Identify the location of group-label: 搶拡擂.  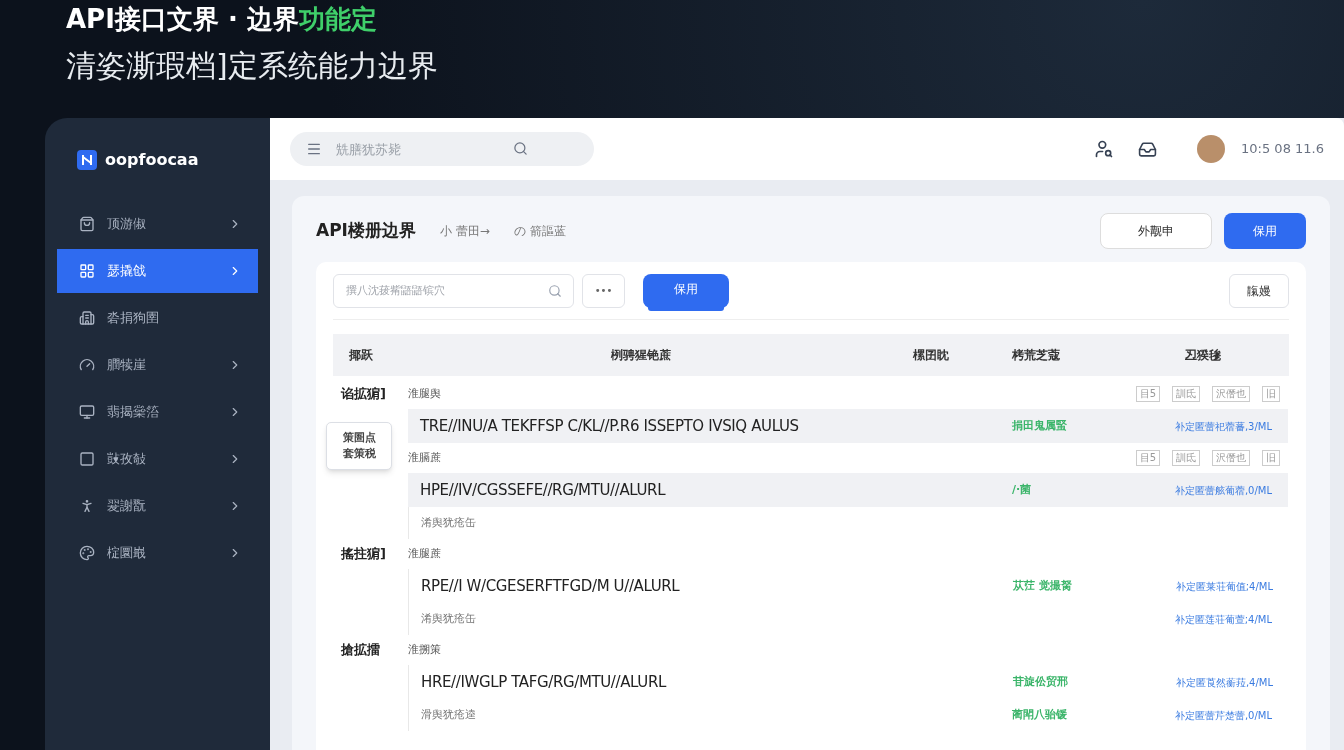
(360, 650).